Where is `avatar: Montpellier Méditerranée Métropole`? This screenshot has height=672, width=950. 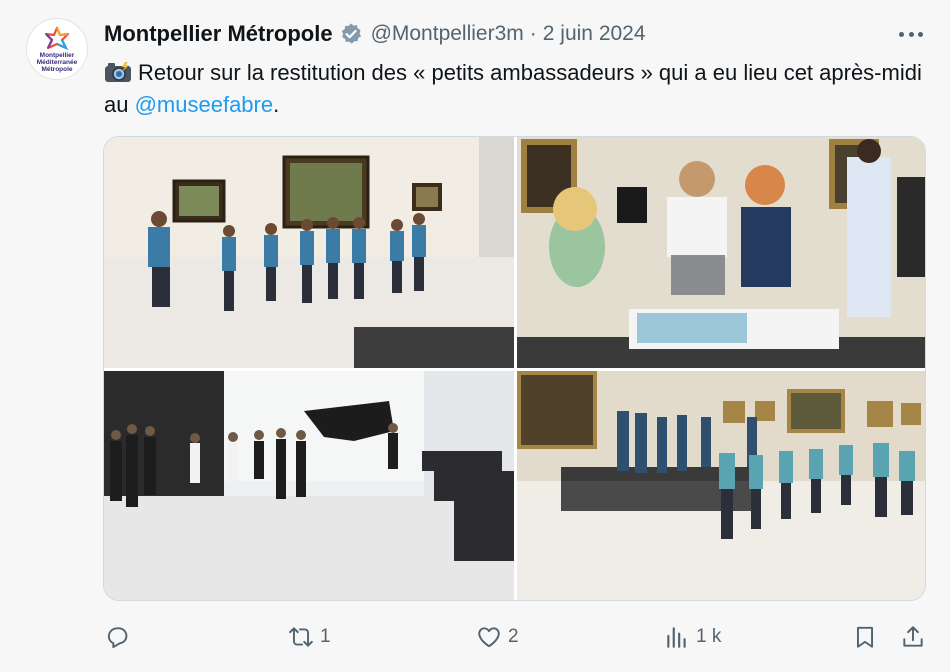 avatar: Montpellier Méditerranée Métropole is located at coordinates (57, 49).